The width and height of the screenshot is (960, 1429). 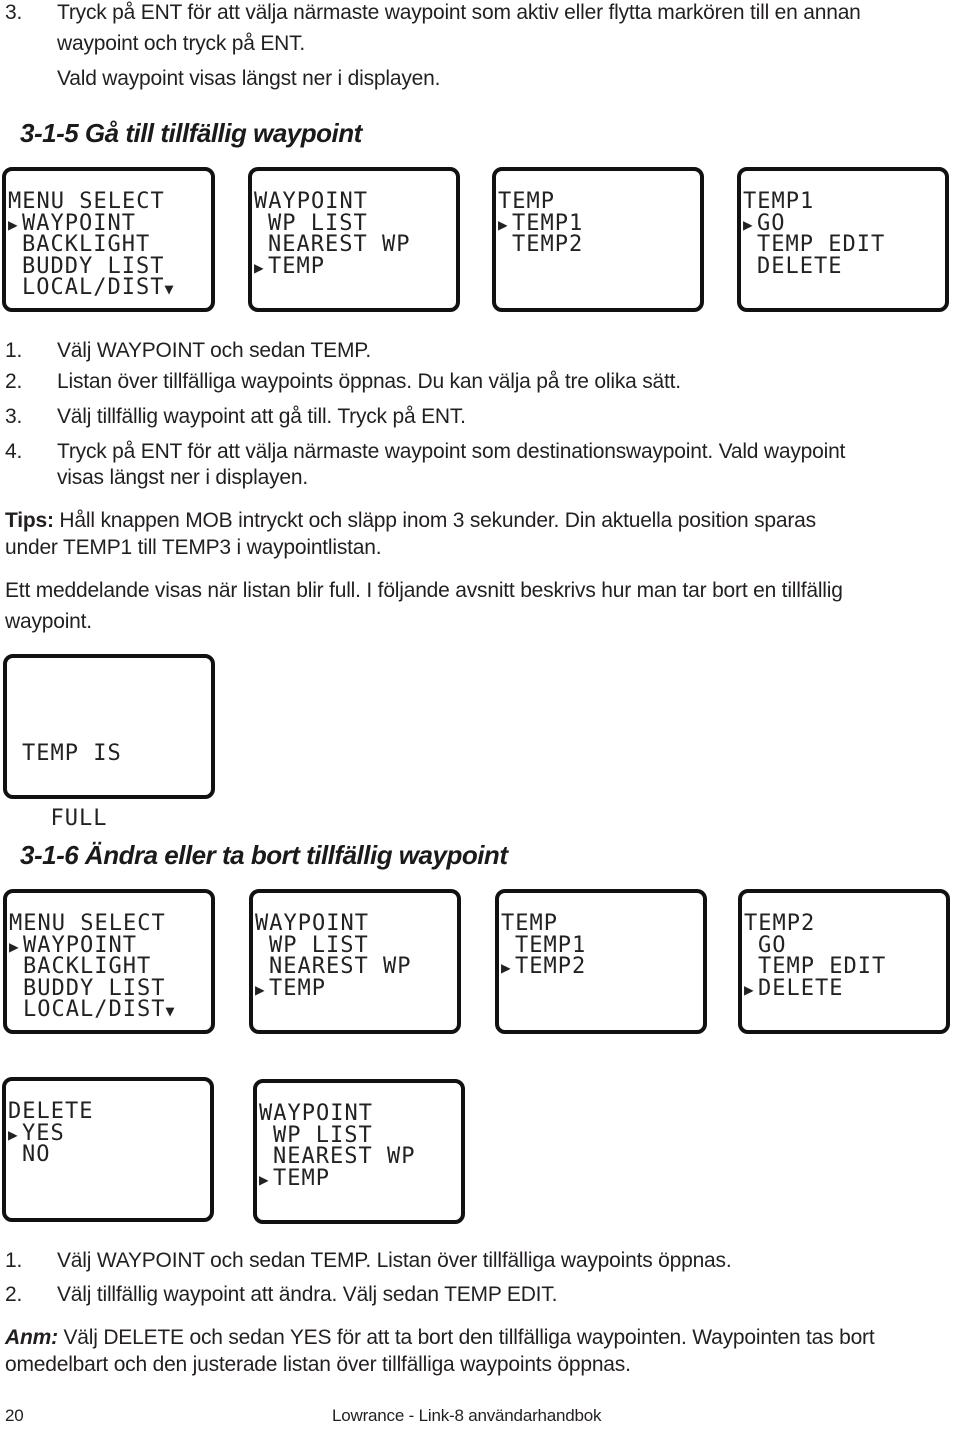 I want to click on scroll-down-icon: ▼, so click(x=169, y=289).